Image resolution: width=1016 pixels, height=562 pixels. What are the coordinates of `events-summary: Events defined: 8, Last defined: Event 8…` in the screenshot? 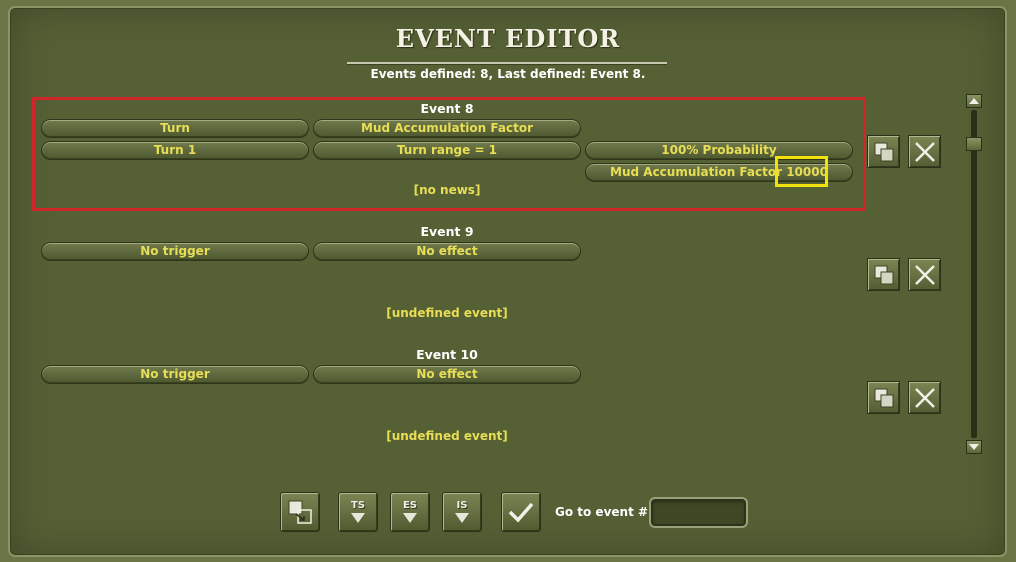 It's located at (508, 74).